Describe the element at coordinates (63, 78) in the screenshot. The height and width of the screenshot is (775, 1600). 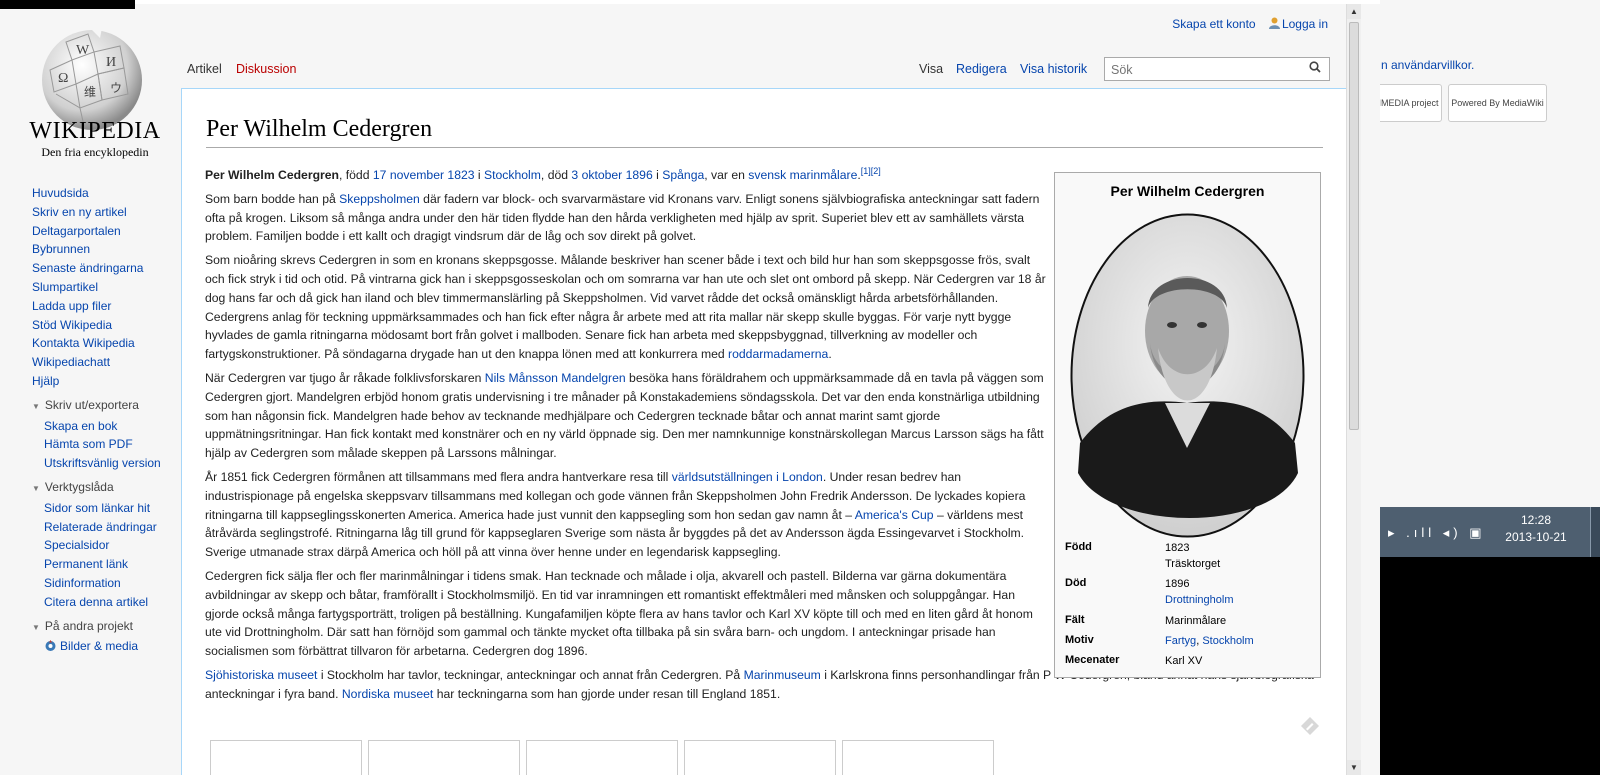
I see `svg-text: Ω` at that location.